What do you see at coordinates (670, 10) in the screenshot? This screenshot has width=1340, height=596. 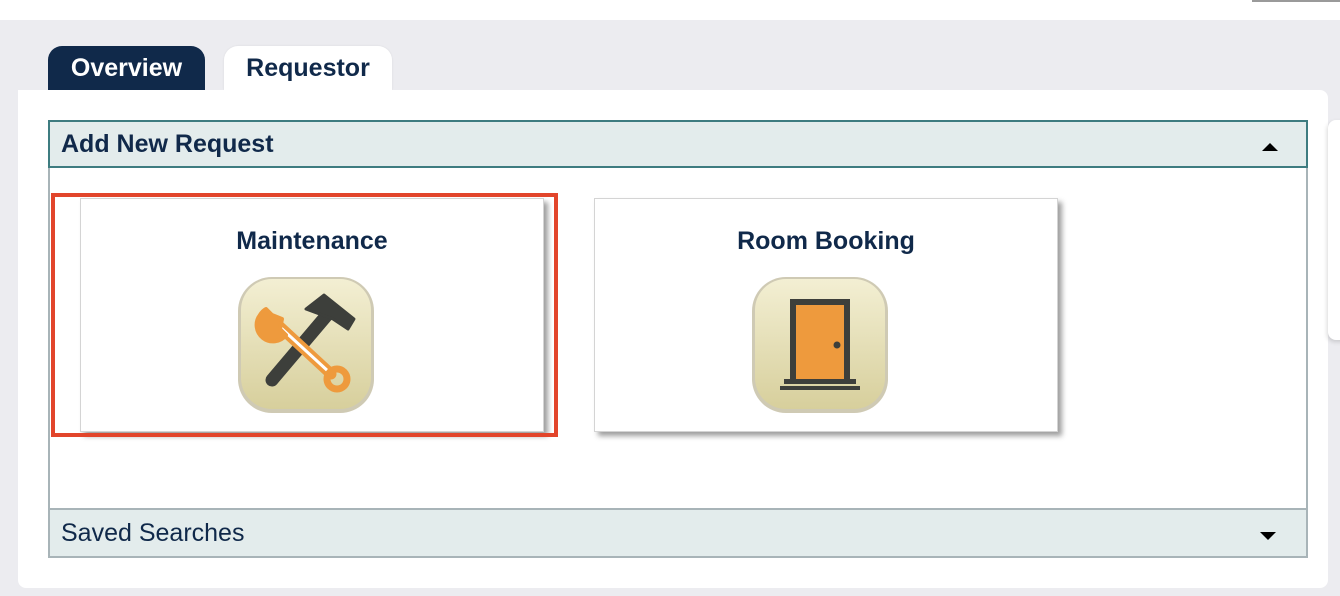 I see `top-bar` at bounding box center [670, 10].